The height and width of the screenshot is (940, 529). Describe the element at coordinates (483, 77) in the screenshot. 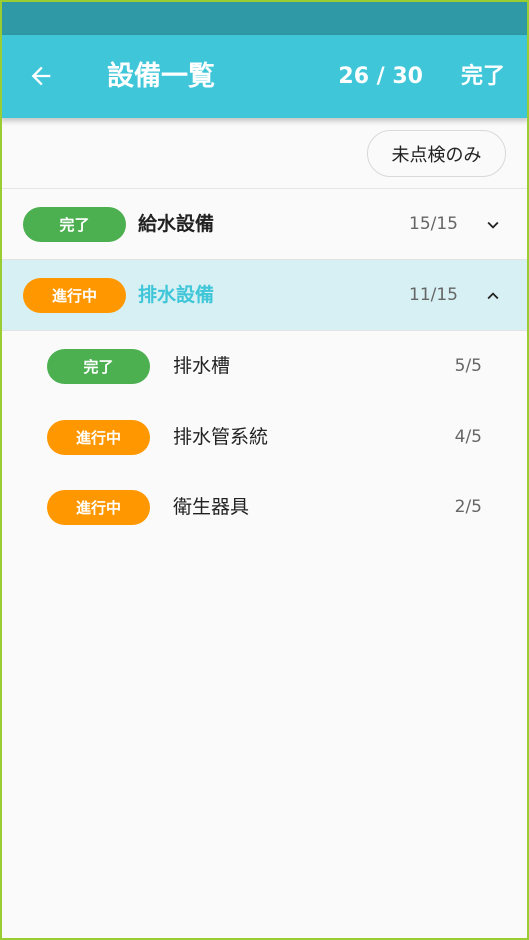

I see `done-button: 完了` at that location.